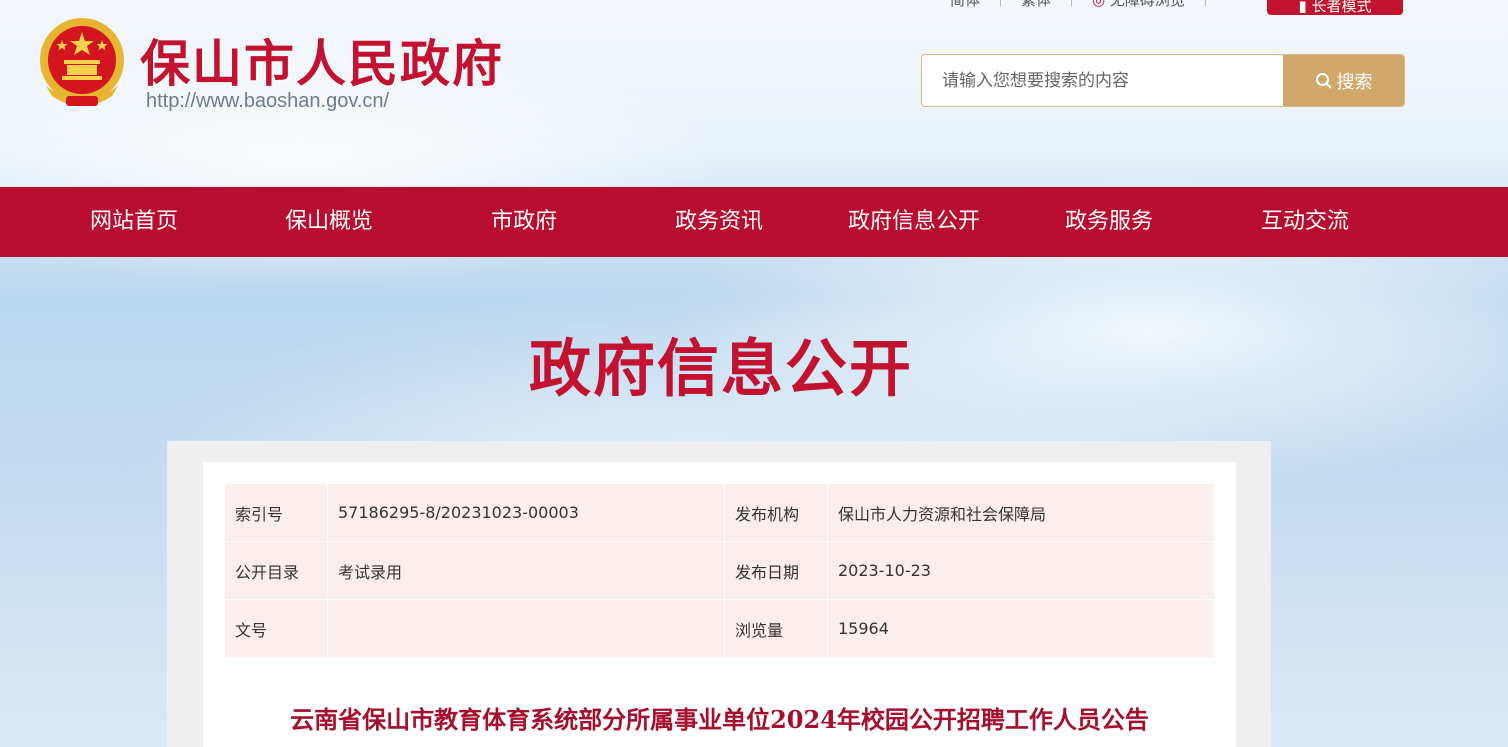  Describe the element at coordinates (1098, 4) in the screenshot. I see `accessibility-icon: ◎` at that location.